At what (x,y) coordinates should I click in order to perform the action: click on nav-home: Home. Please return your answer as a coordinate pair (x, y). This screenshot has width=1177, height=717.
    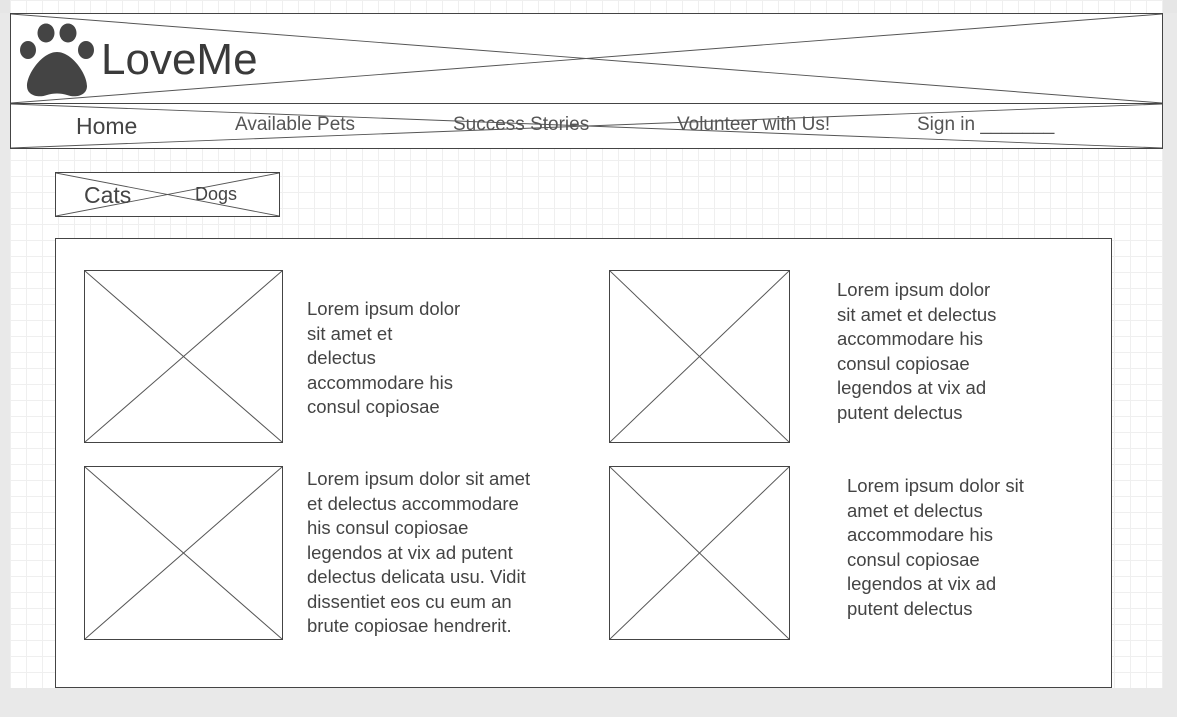
    Looking at the image, I should click on (106, 126).